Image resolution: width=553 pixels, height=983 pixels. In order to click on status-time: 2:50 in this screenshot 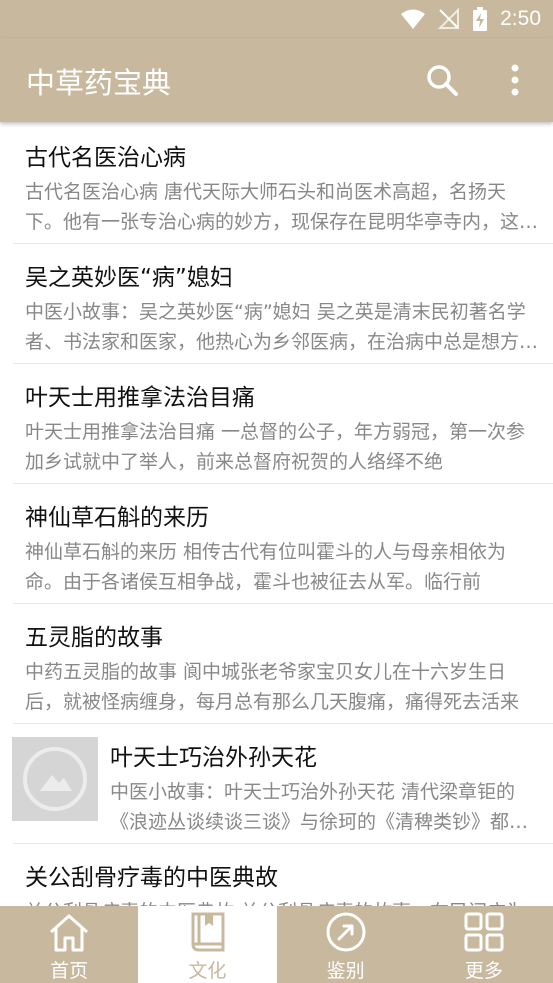, I will do `click(520, 18)`.